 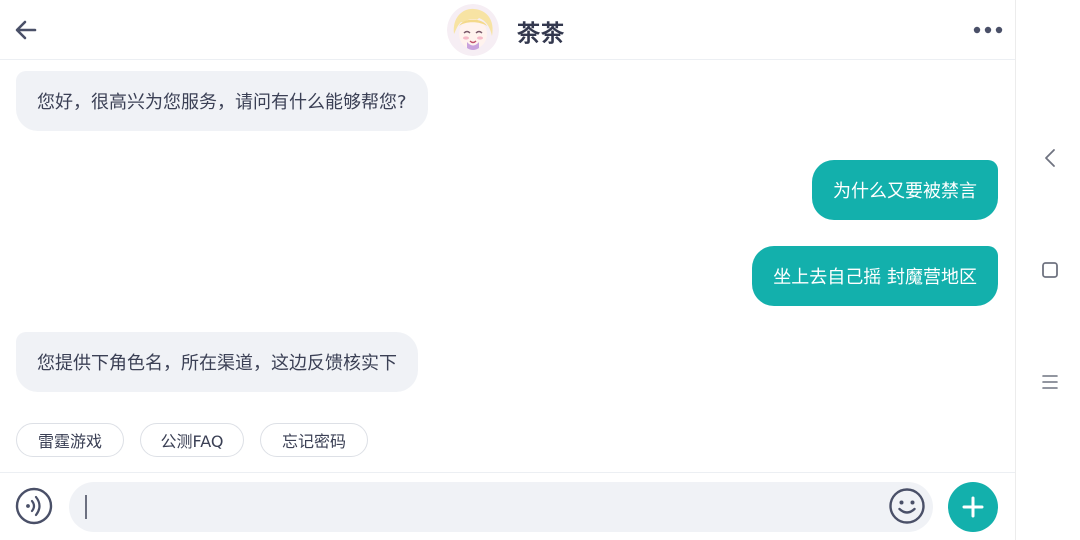 What do you see at coordinates (875, 276) in the screenshot?
I see `message-bubble-outgoing: 坐上去自己摇 封魔营地区` at bounding box center [875, 276].